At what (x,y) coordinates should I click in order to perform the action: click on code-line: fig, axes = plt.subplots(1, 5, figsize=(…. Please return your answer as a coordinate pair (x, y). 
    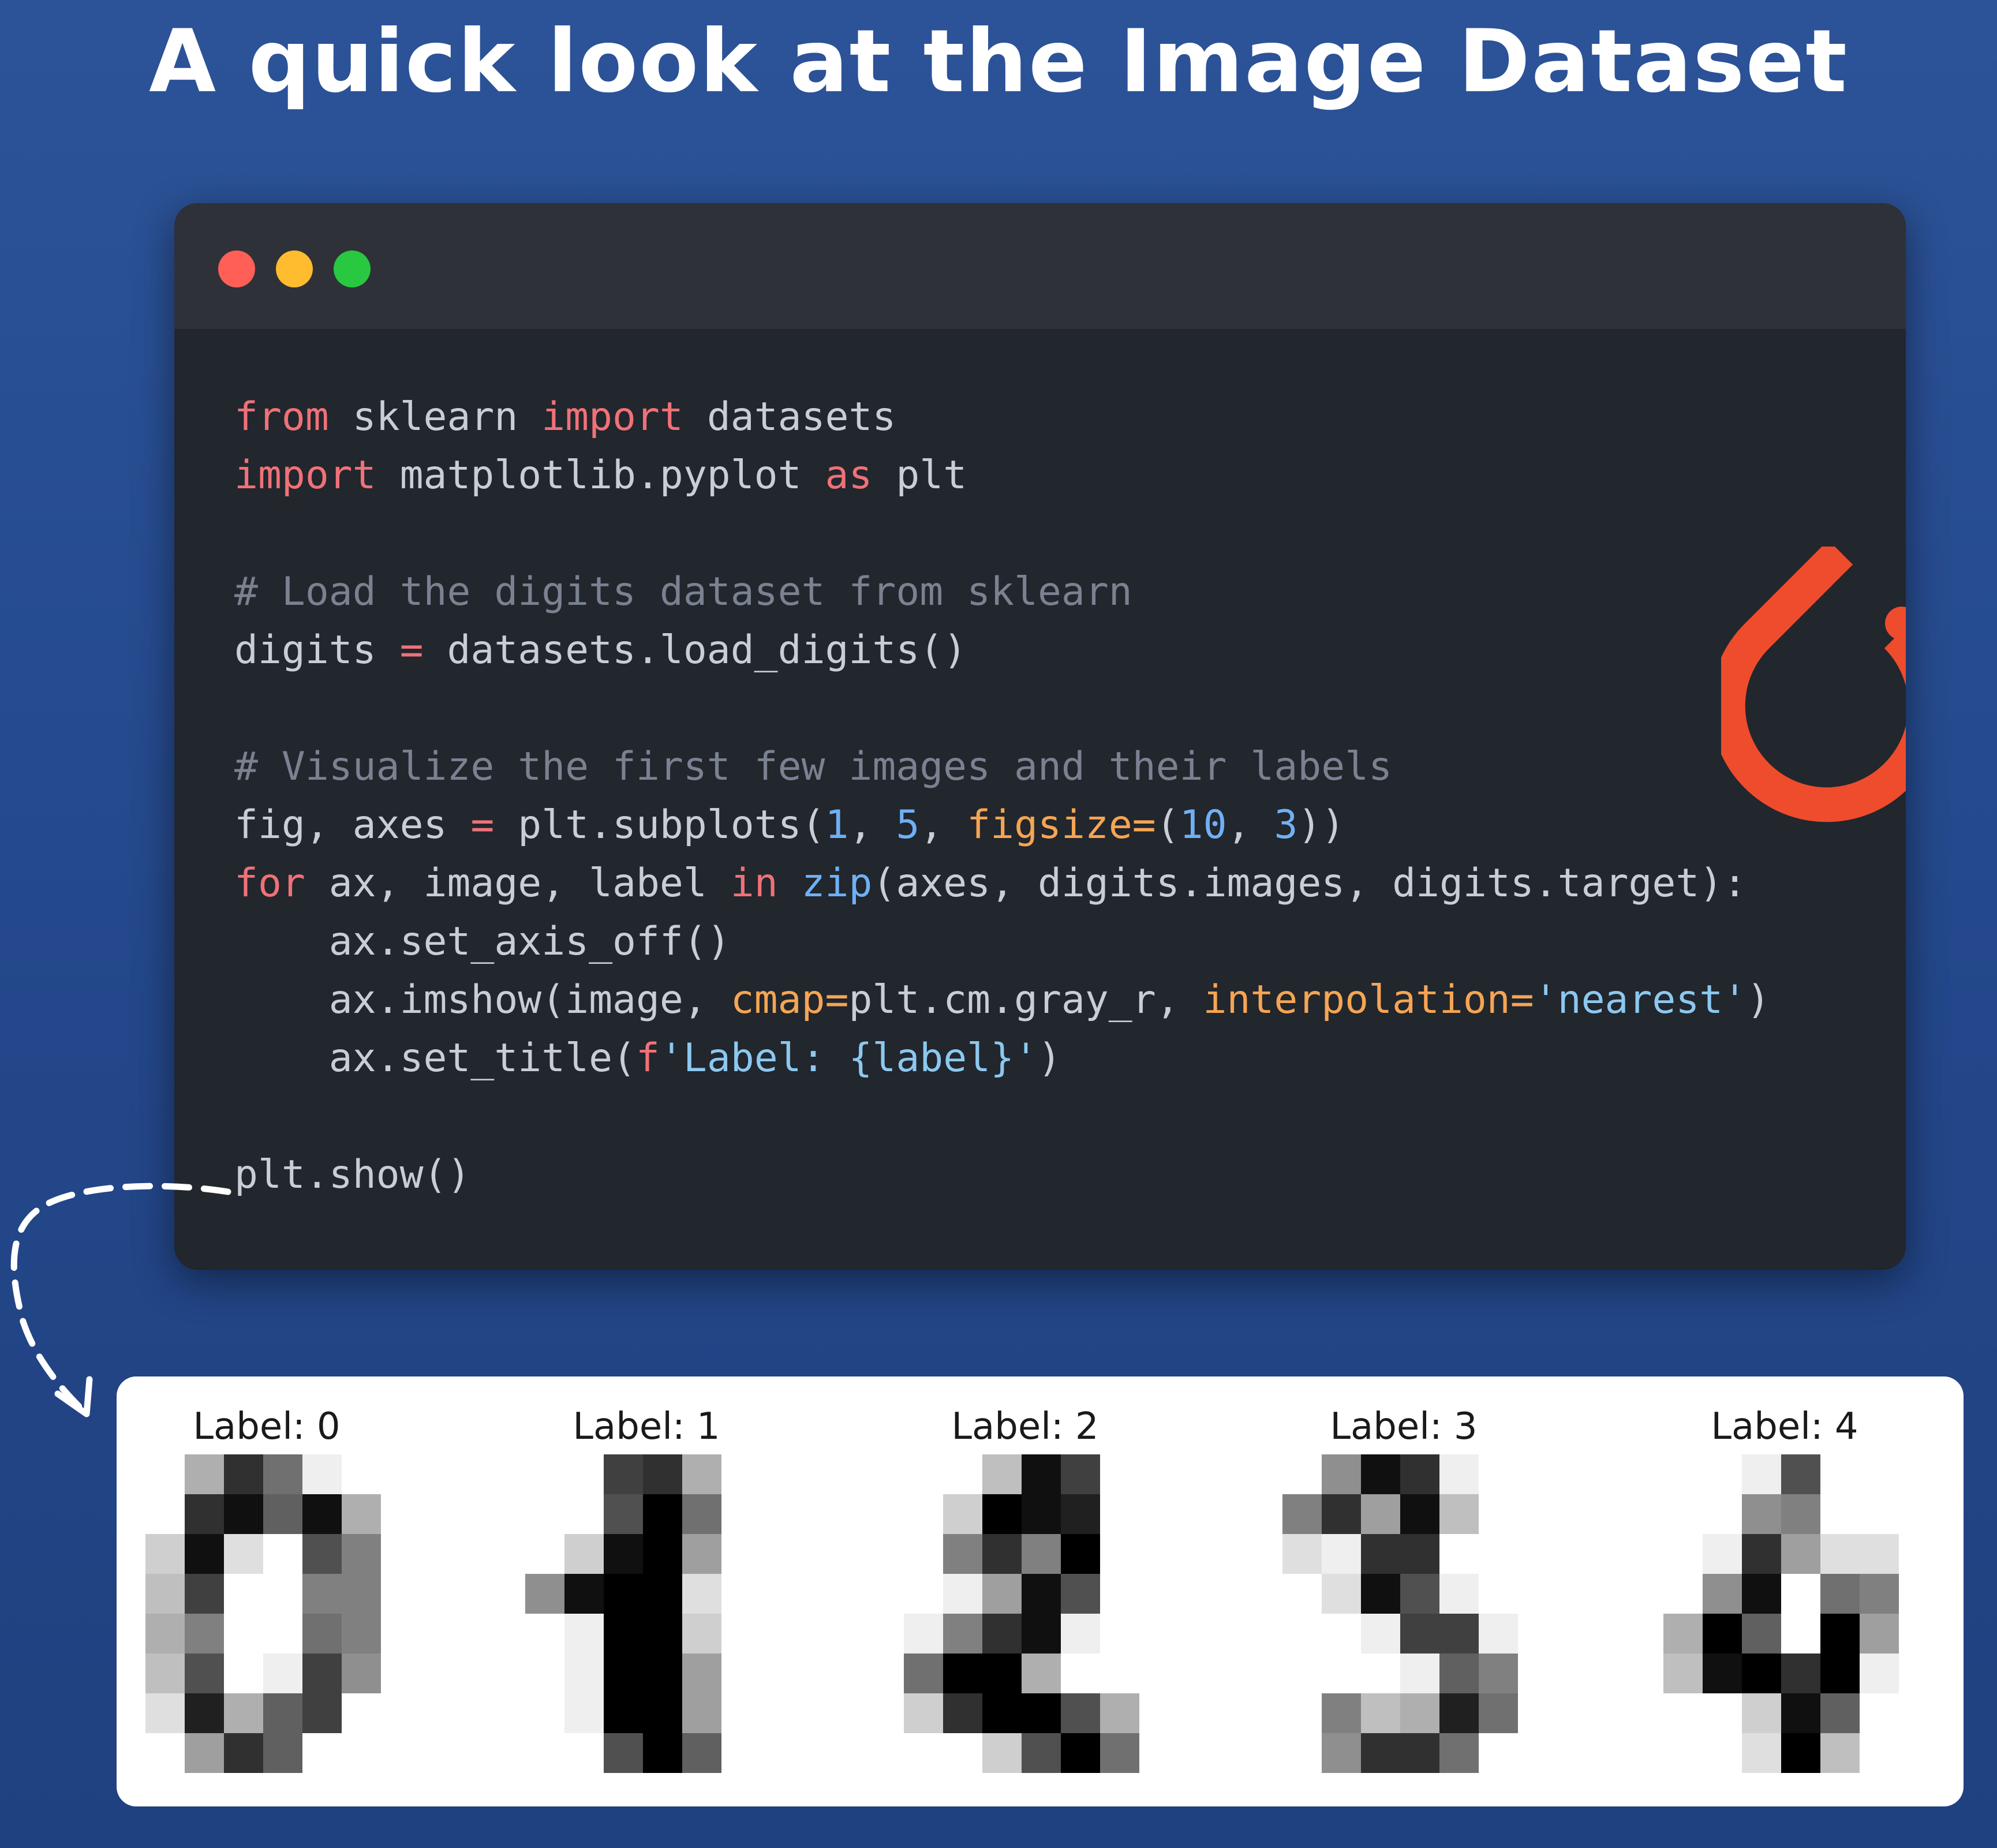
    Looking at the image, I should click on (1059, 825).